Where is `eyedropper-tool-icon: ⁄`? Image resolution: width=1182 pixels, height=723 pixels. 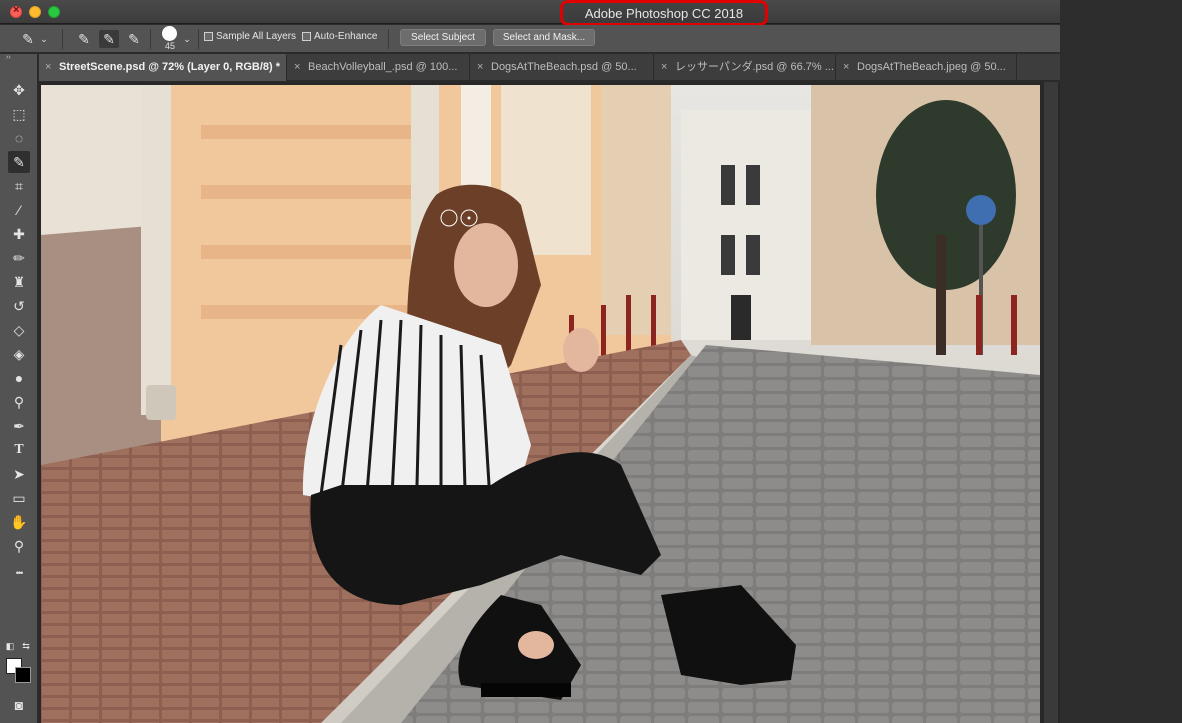
eyedropper-tool-icon: ⁄ is located at coordinates (19, 210).